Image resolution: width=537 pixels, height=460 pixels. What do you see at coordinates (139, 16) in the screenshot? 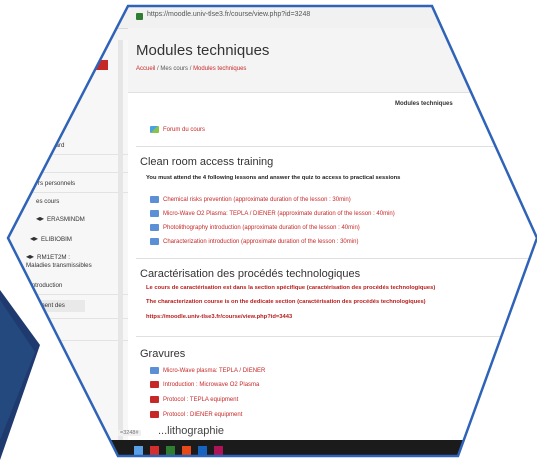
I see `secure-lock-icon` at bounding box center [139, 16].